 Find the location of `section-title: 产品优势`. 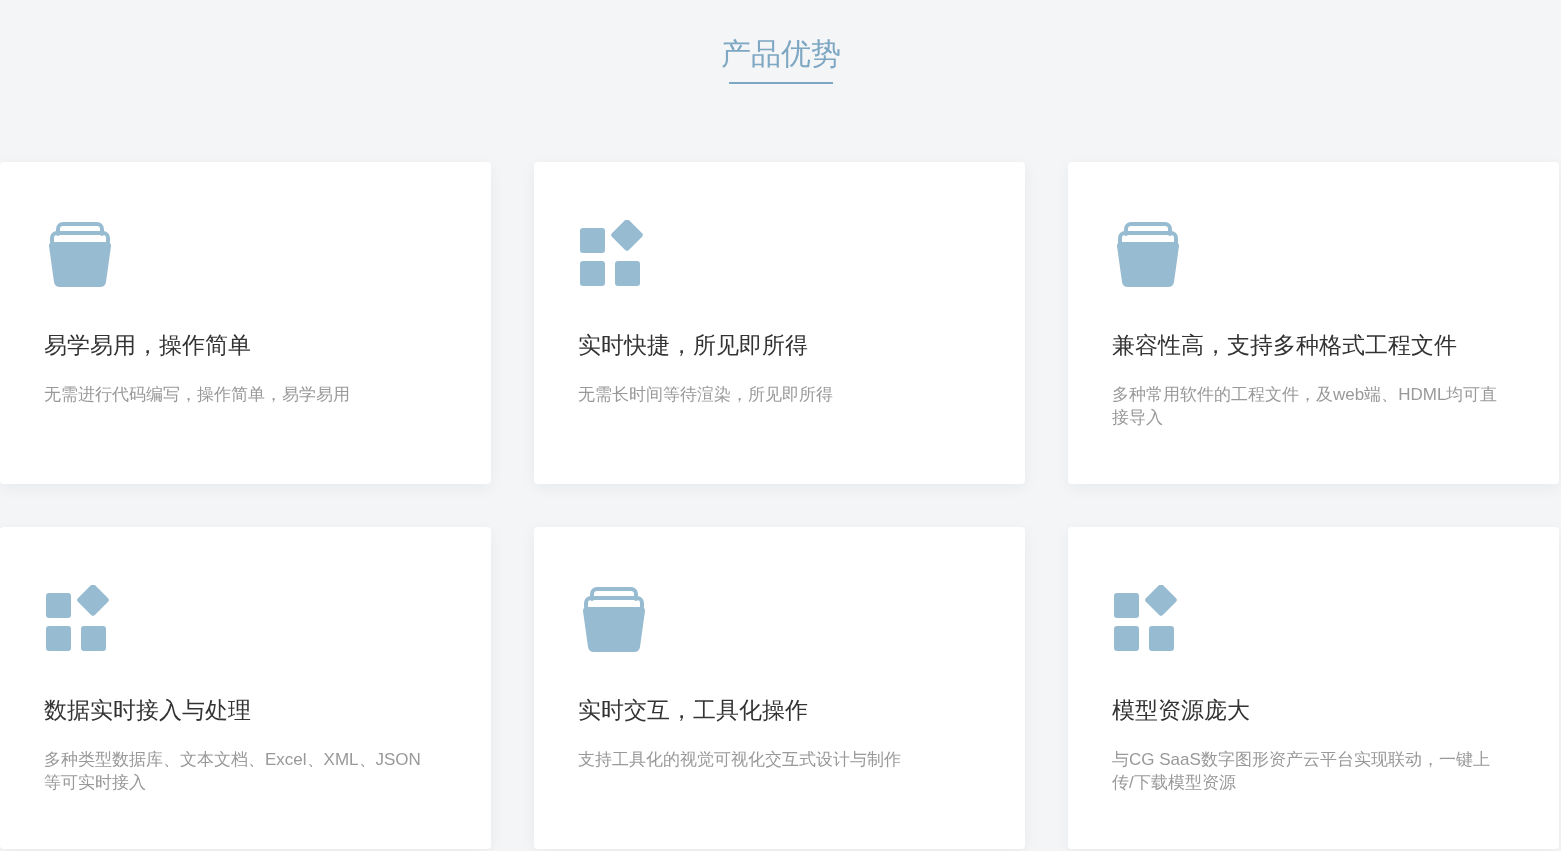

section-title: 产品优势 is located at coordinates (780, 54).